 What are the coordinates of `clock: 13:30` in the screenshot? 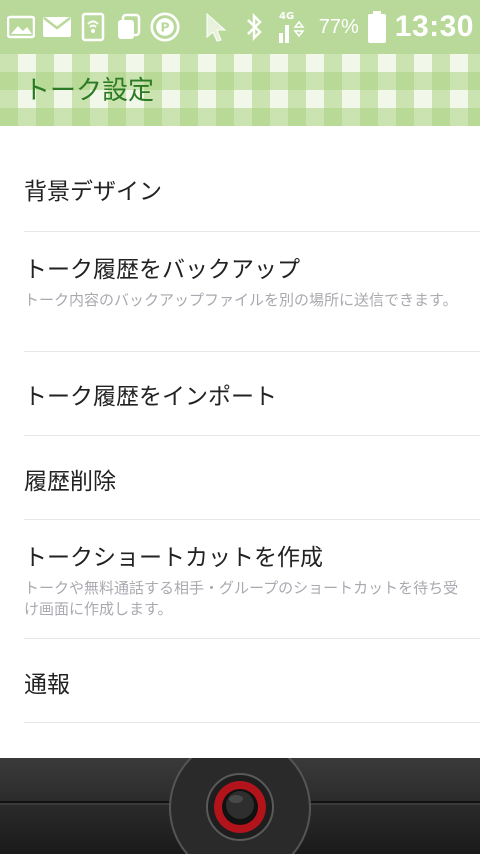 It's located at (434, 26).